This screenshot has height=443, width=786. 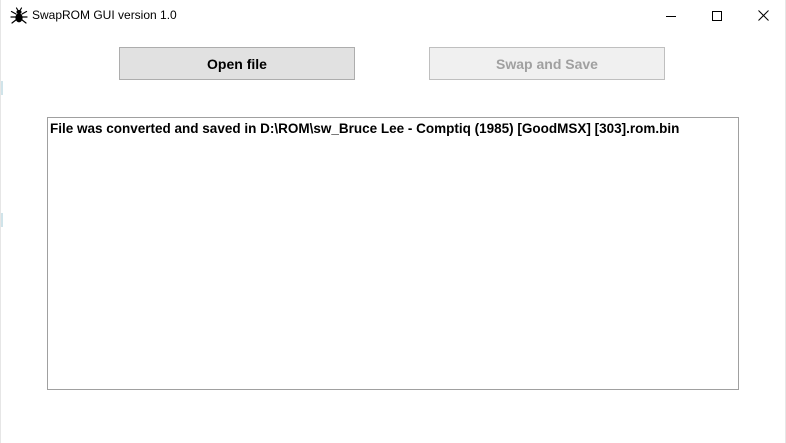 I want to click on close-button, so click(x=763, y=15).